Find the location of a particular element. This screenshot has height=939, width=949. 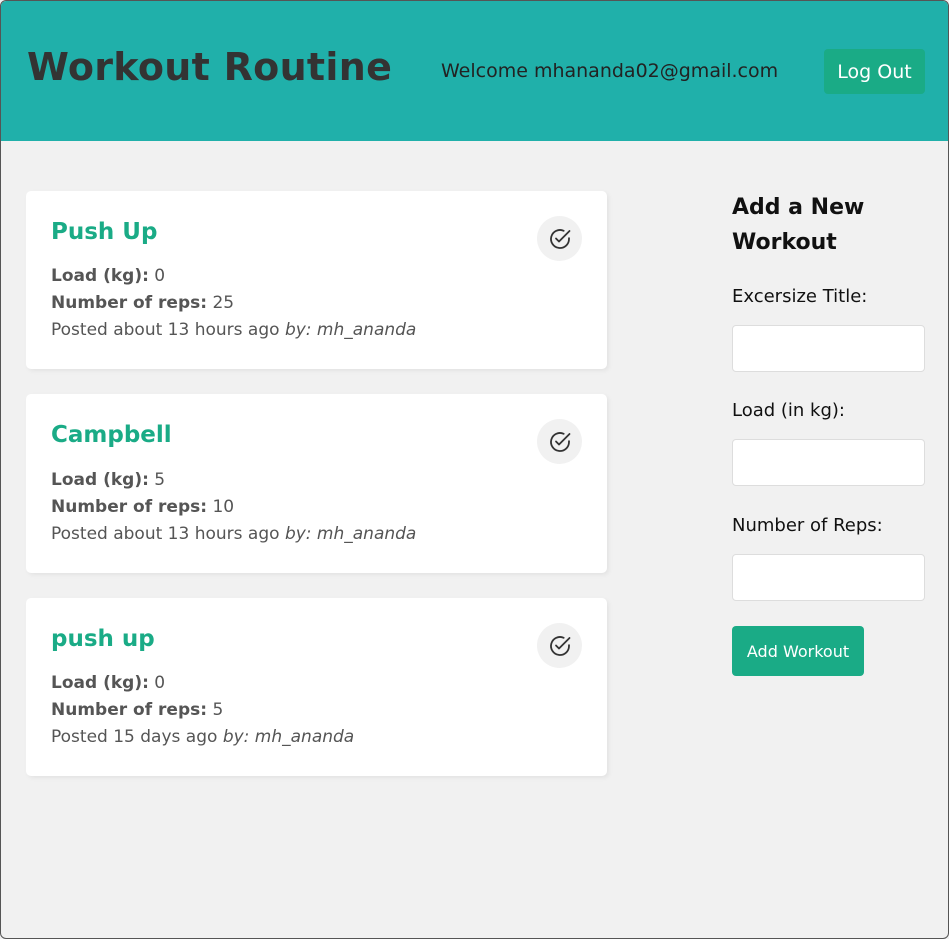

workout-title: Campbell is located at coordinates (111, 435).